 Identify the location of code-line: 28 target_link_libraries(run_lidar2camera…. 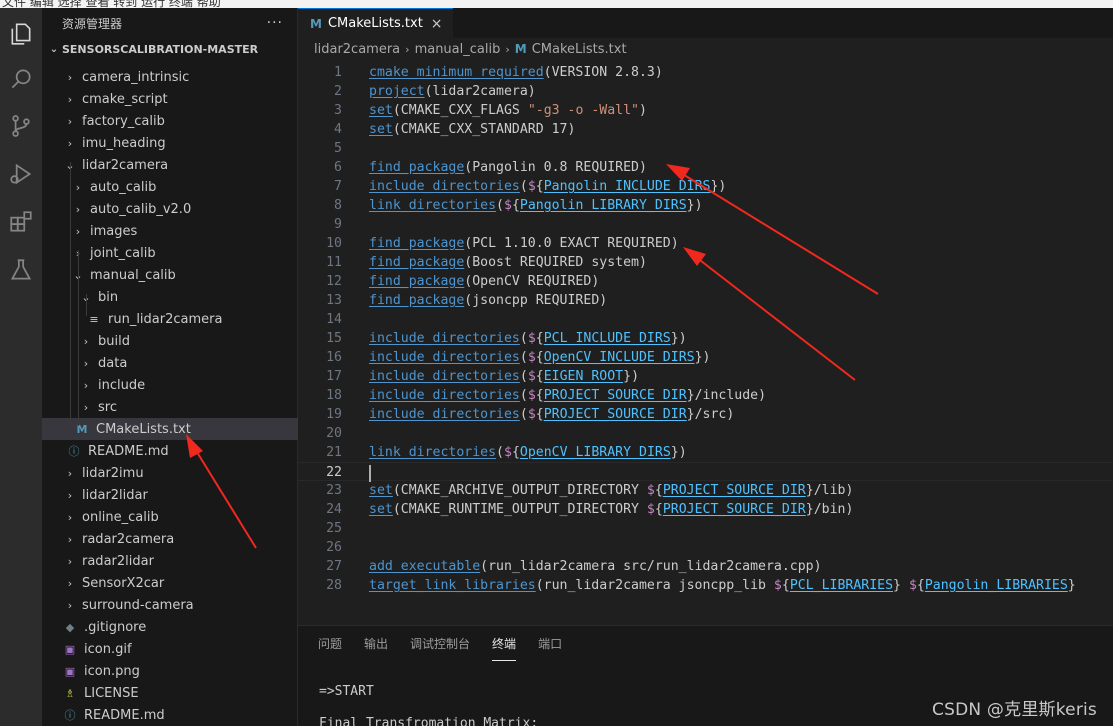
(705, 585).